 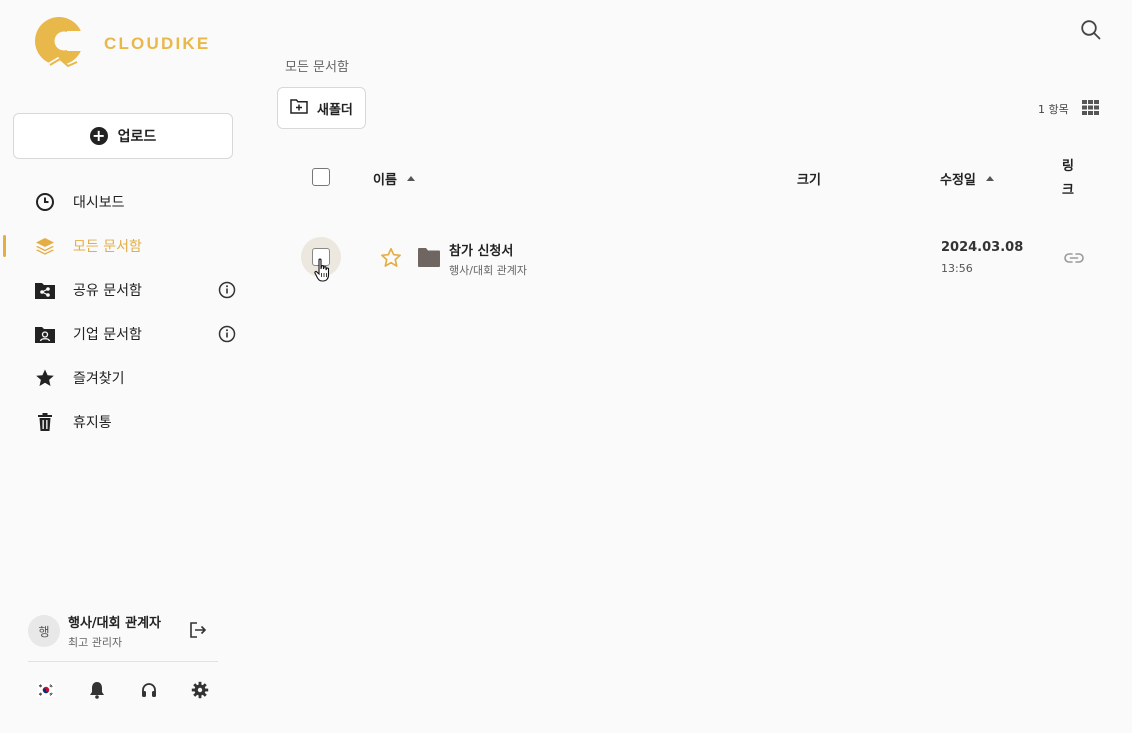 I want to click on plus-circle-icon: +, so click(x=98, y=136).